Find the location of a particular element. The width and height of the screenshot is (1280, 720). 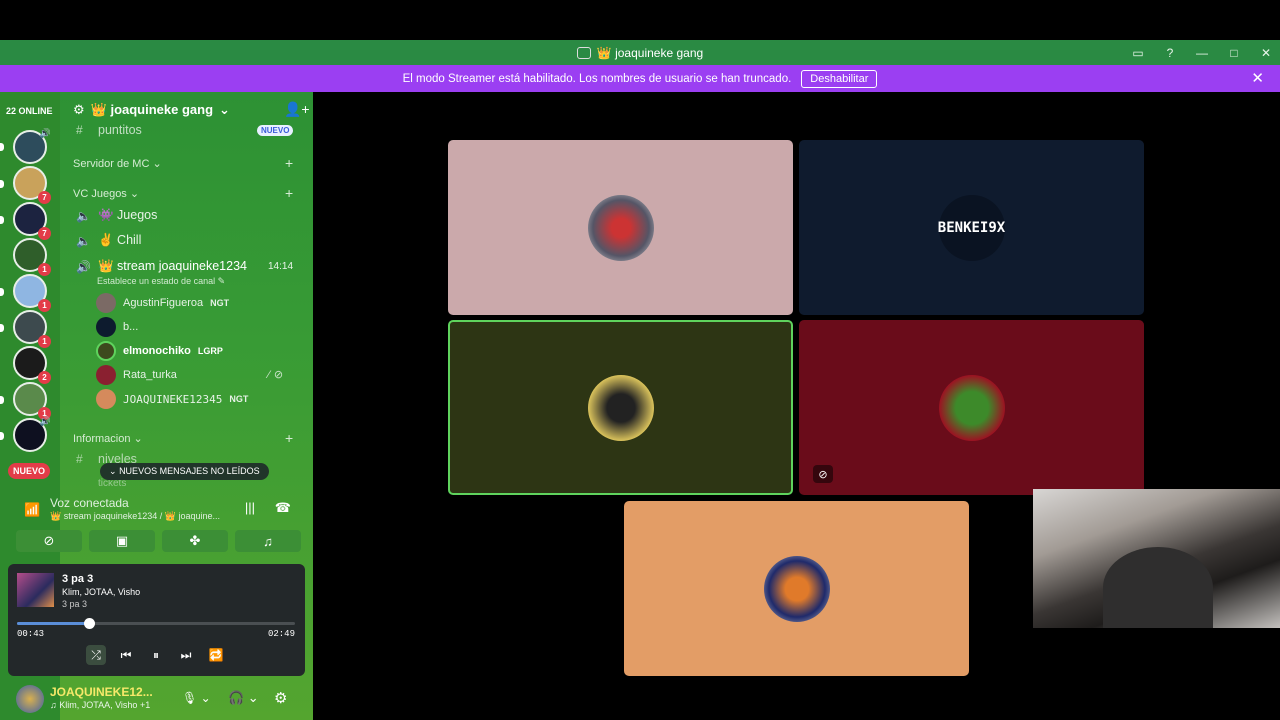

set-channel-status: Establece un estado de canal ✎ is located at coordinates (161, 281).